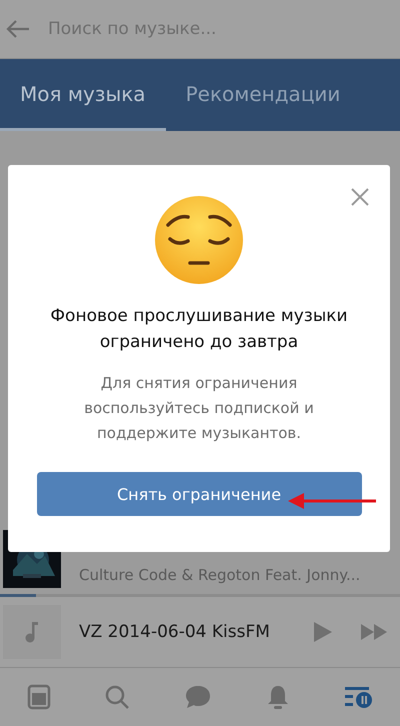 Image resolution: width=400 pixels, height=726 pixels. I want to click on fast-forward-icon, so click(374, 632).